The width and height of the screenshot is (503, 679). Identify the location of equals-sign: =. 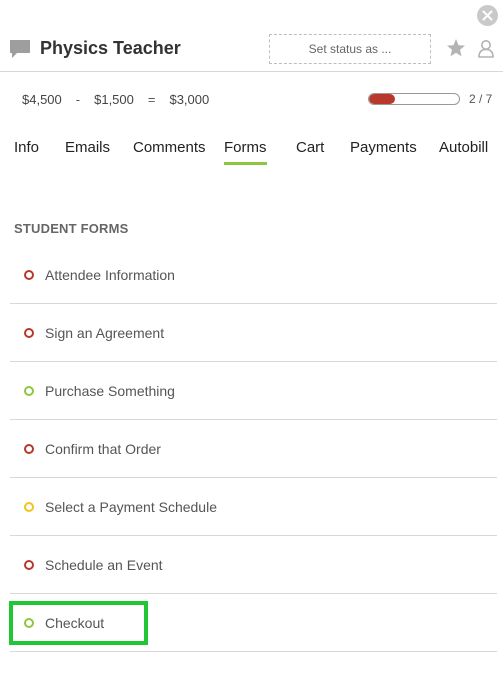
(151, 99).